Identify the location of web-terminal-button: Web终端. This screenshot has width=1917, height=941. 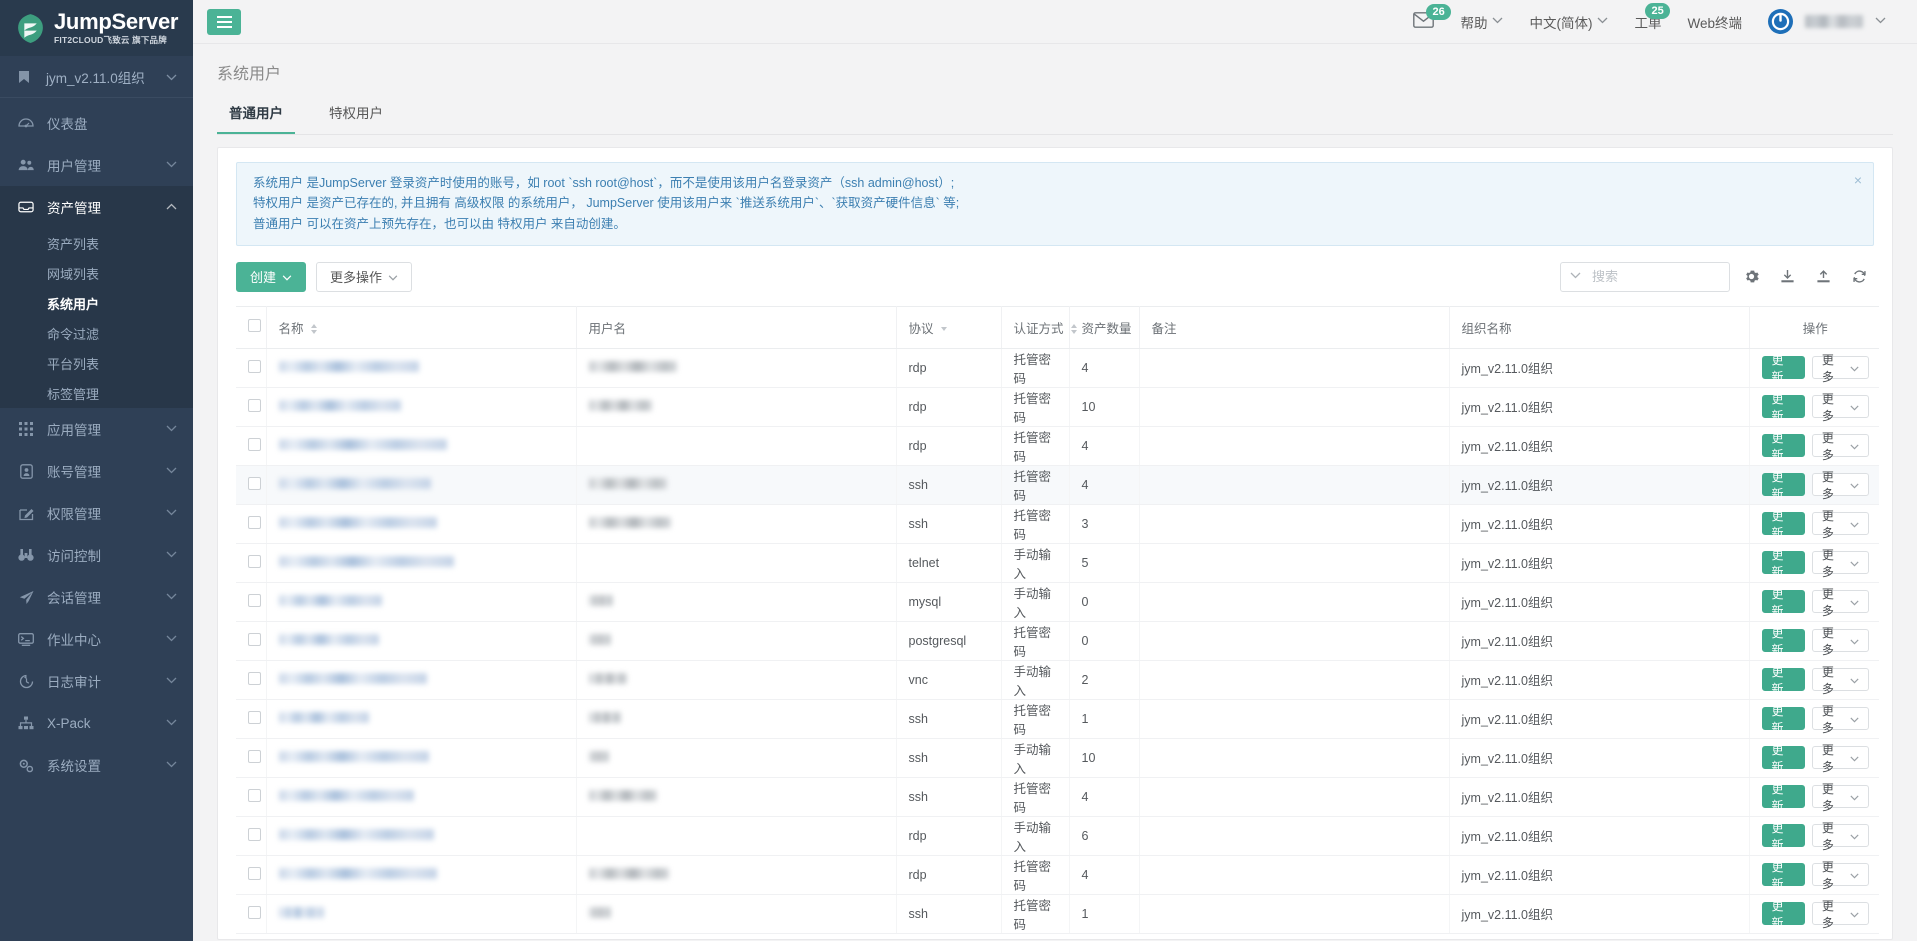
(1714, 22).